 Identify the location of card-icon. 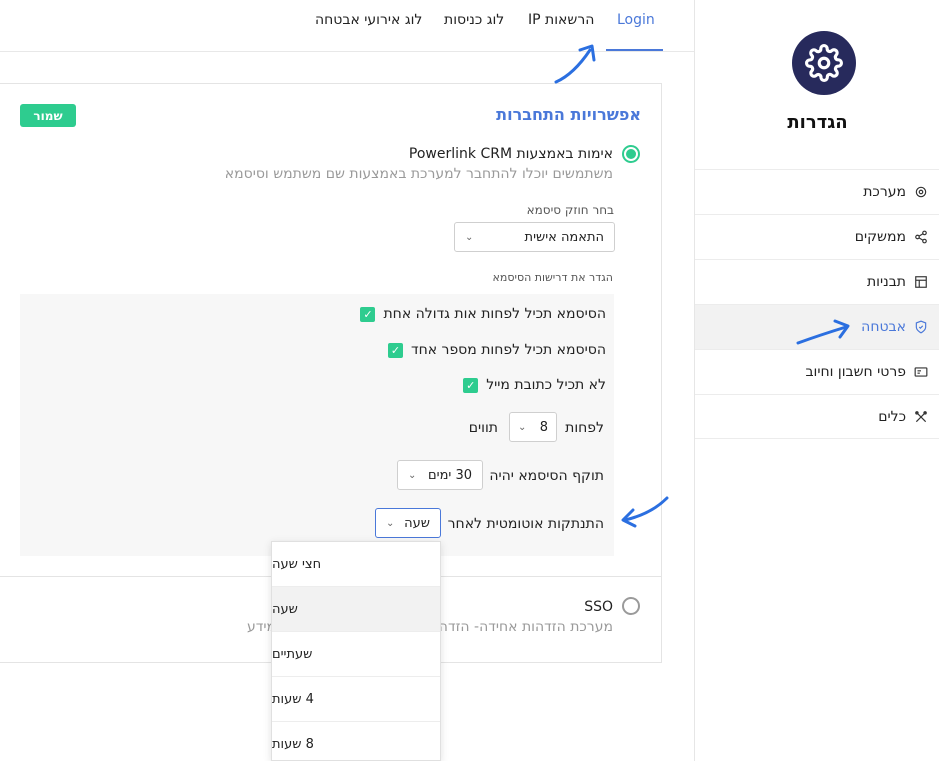
(921, 372).